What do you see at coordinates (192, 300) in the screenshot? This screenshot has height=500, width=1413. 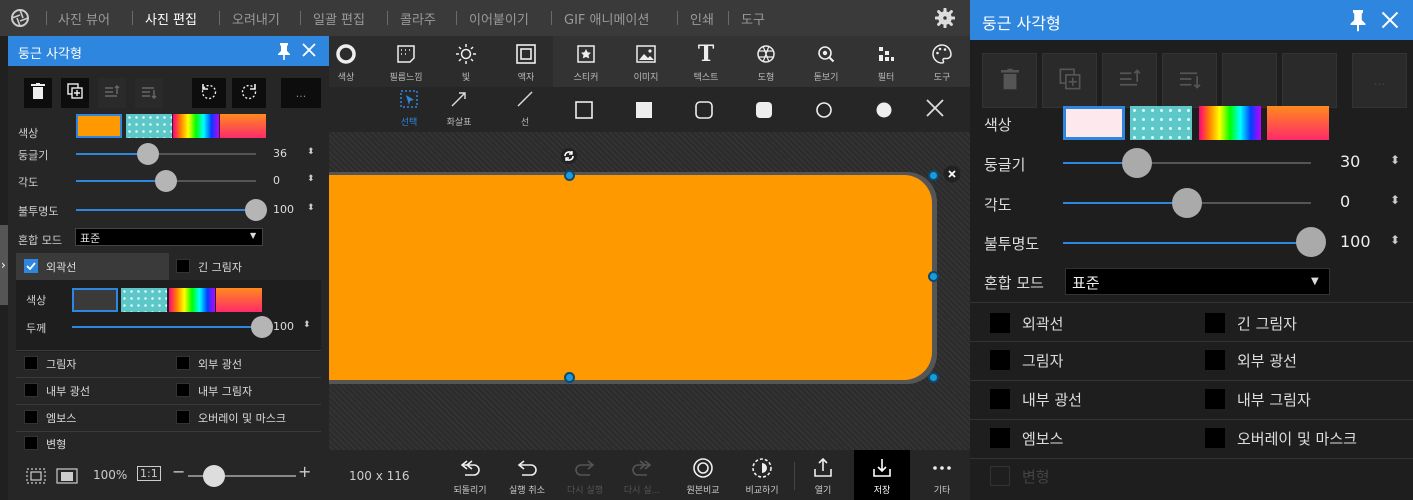 I see `outline-swatch-rainbow` at bounding box center [192, 300].